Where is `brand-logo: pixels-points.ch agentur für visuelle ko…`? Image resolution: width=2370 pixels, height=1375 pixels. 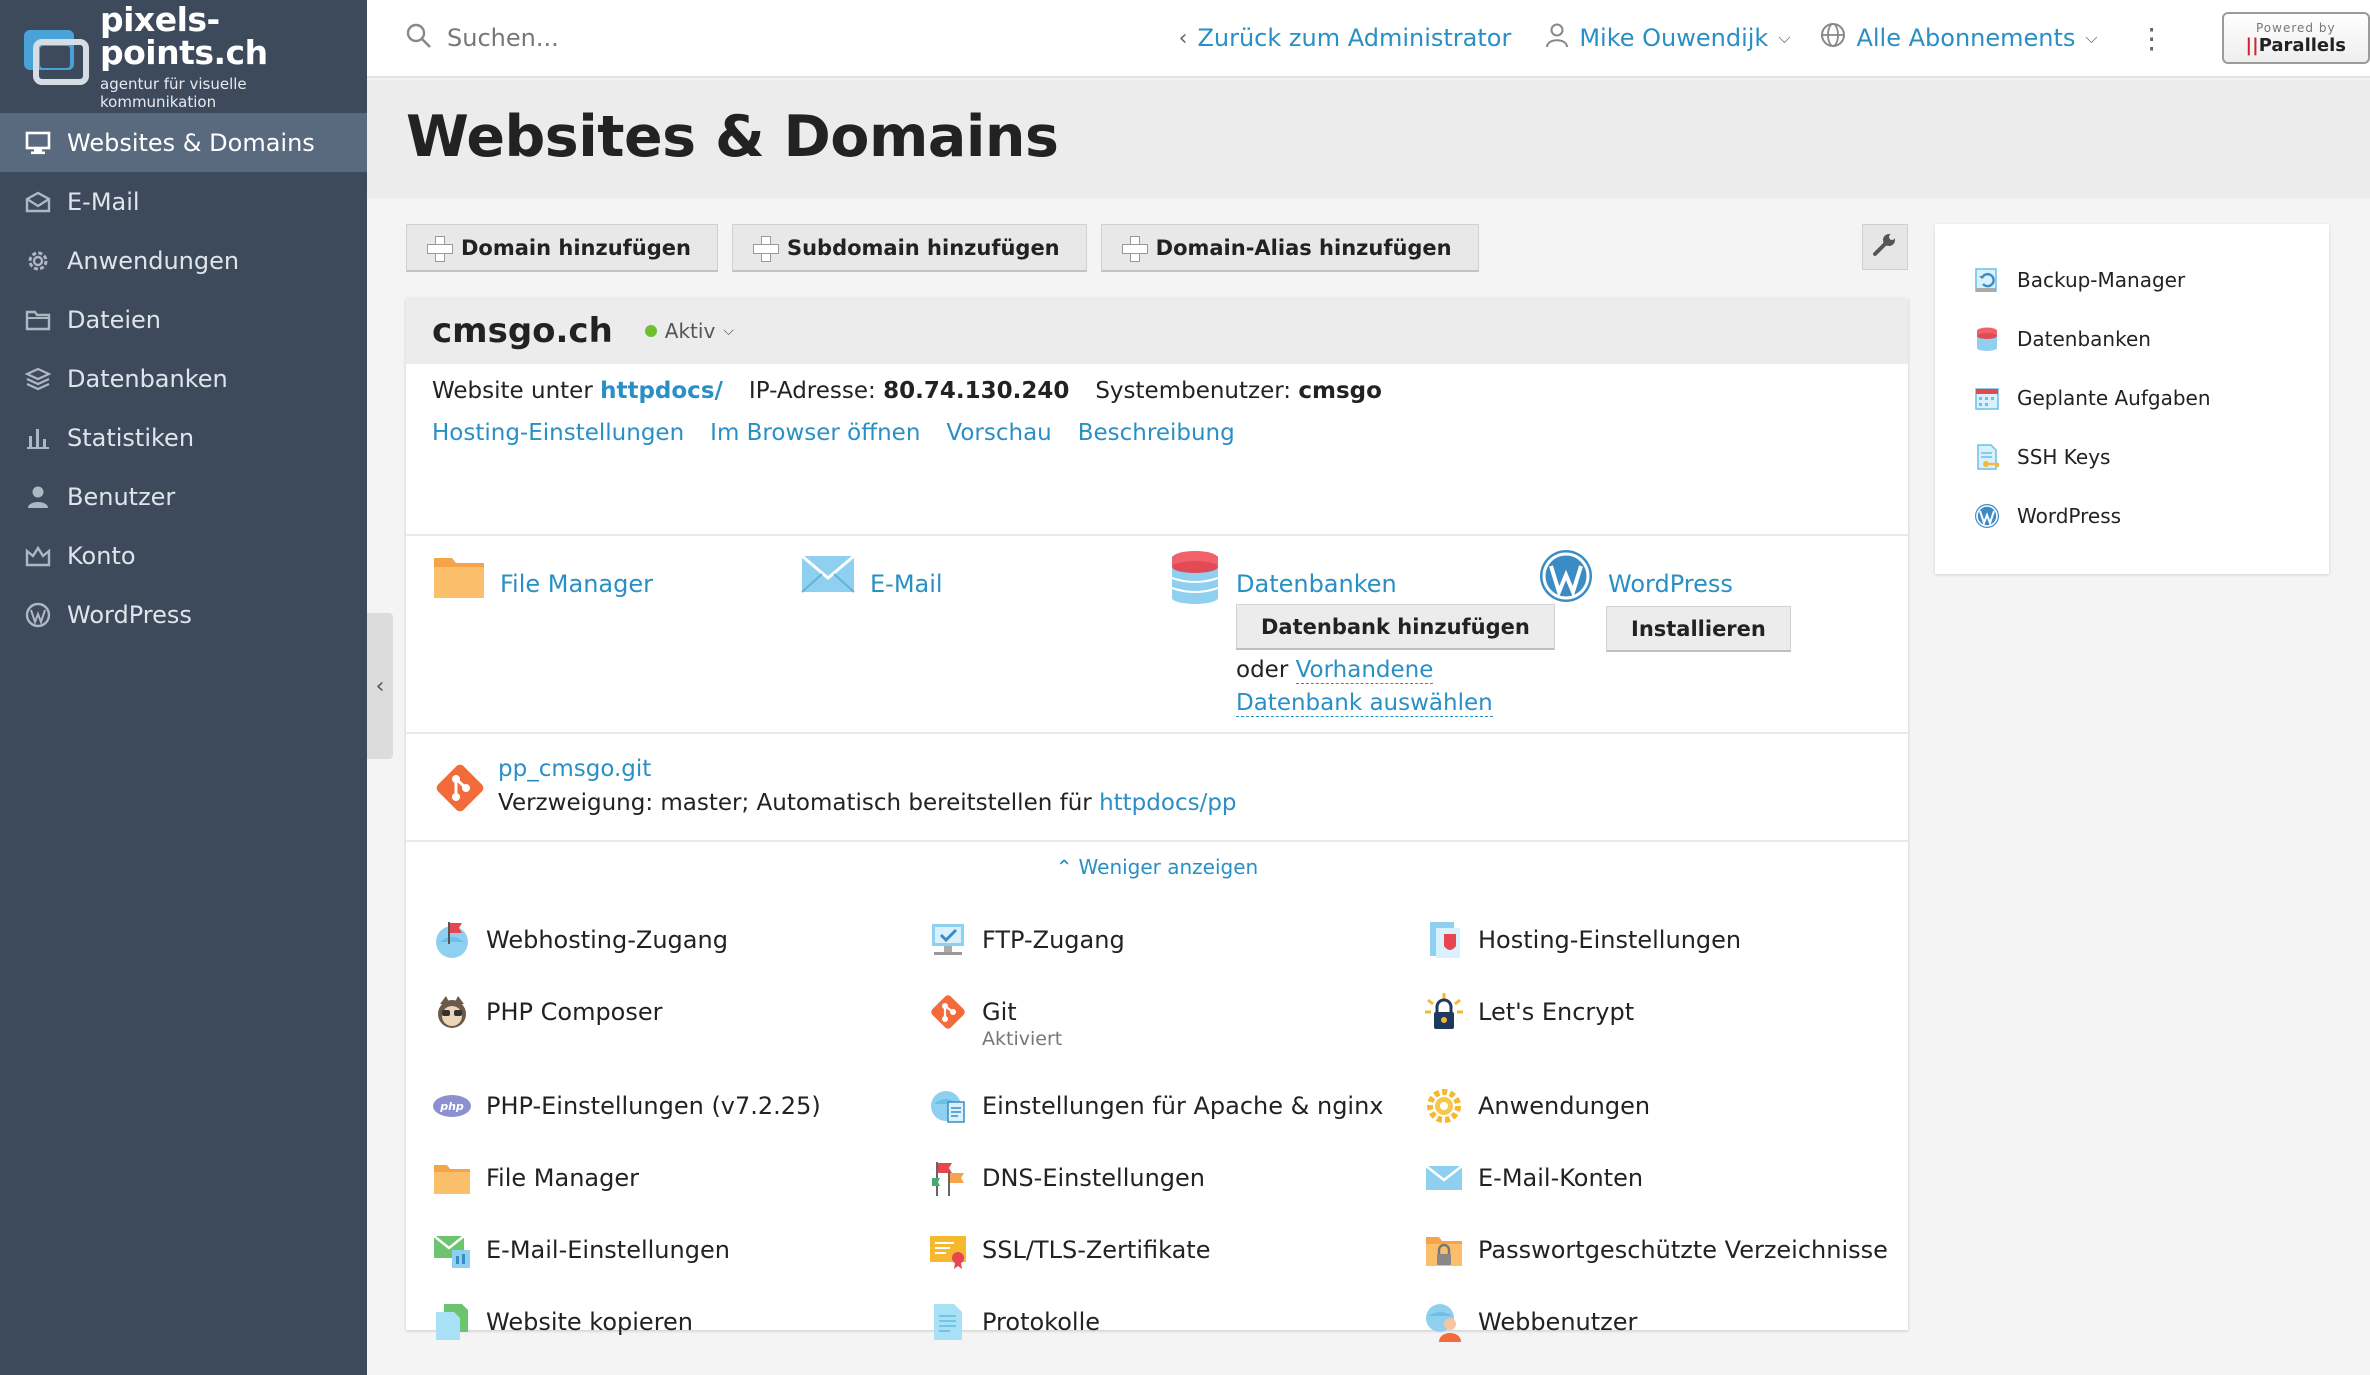 brand-logo: pixels-points.ch agentur für visuelle ko… is located at coordinates (183, 56).